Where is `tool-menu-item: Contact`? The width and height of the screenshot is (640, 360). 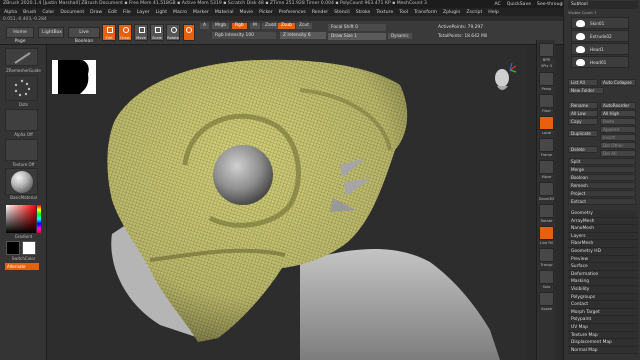
tool-menu-item: Contact is located at coordinates (603, 305).